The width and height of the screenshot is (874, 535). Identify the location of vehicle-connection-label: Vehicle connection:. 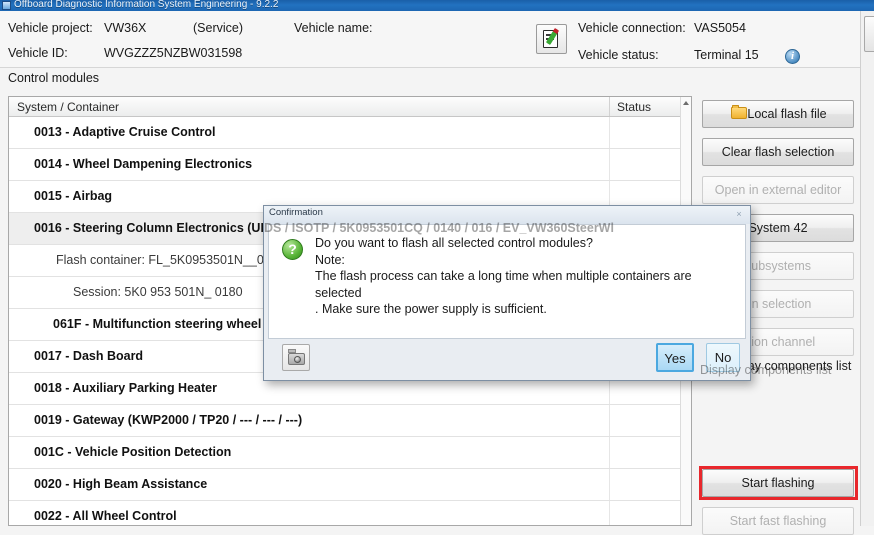
(632, 28).